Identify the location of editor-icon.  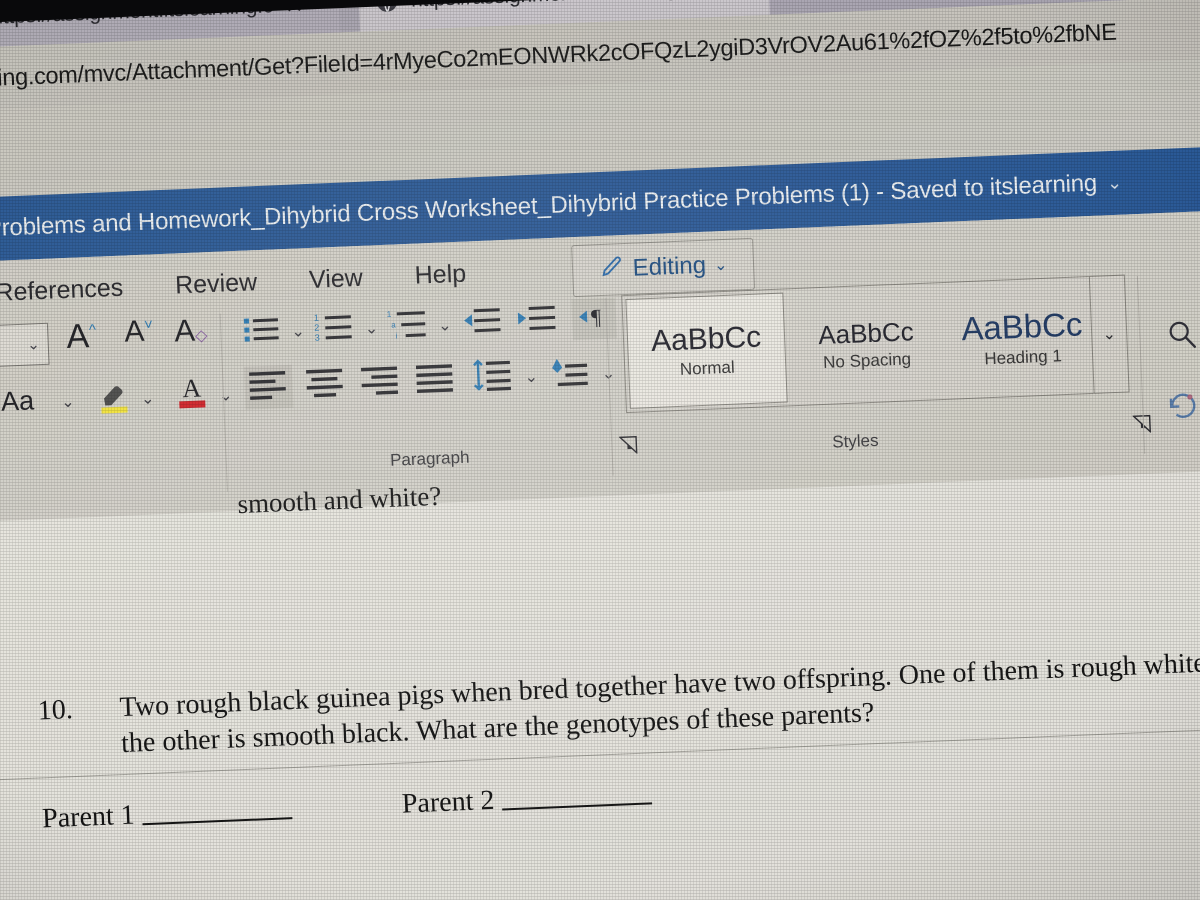
(1183, 408).